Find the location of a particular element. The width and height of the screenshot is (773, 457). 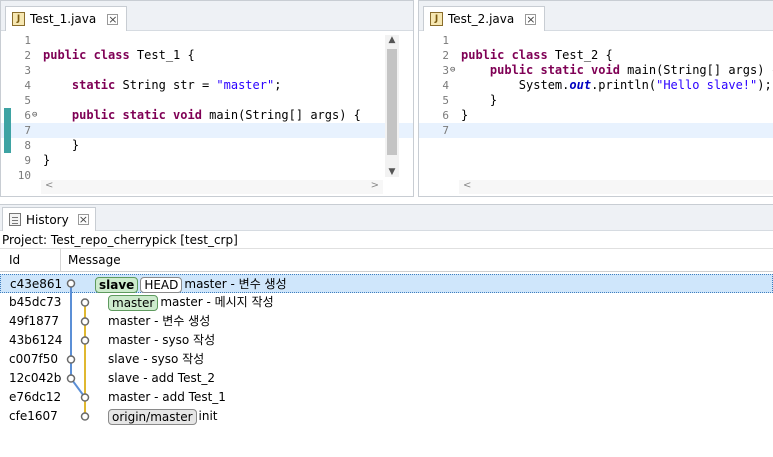

code-text: static String str = "master"; is located at coordinates (162, 85).